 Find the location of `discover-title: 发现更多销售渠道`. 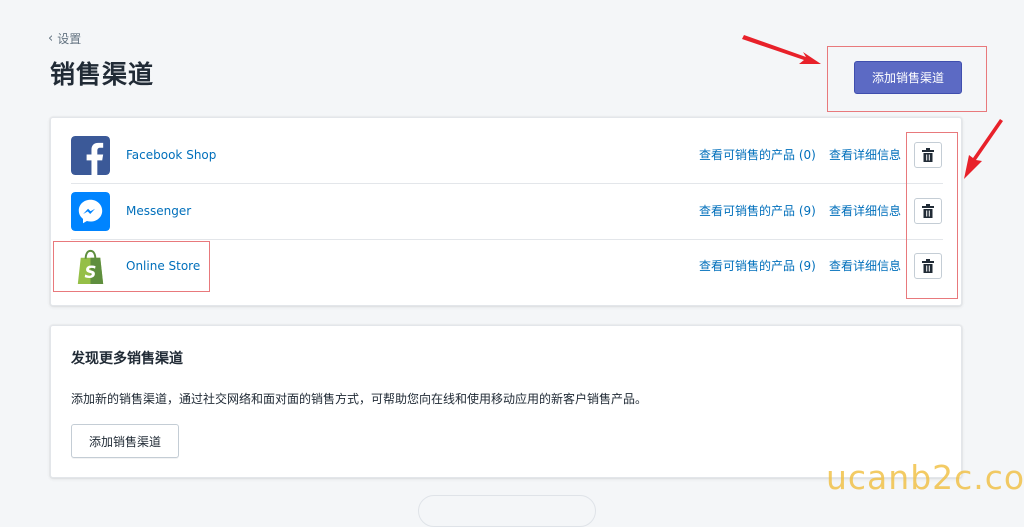

discover-title: 发现更多销售渠道 is located at coordinates (127, 359).